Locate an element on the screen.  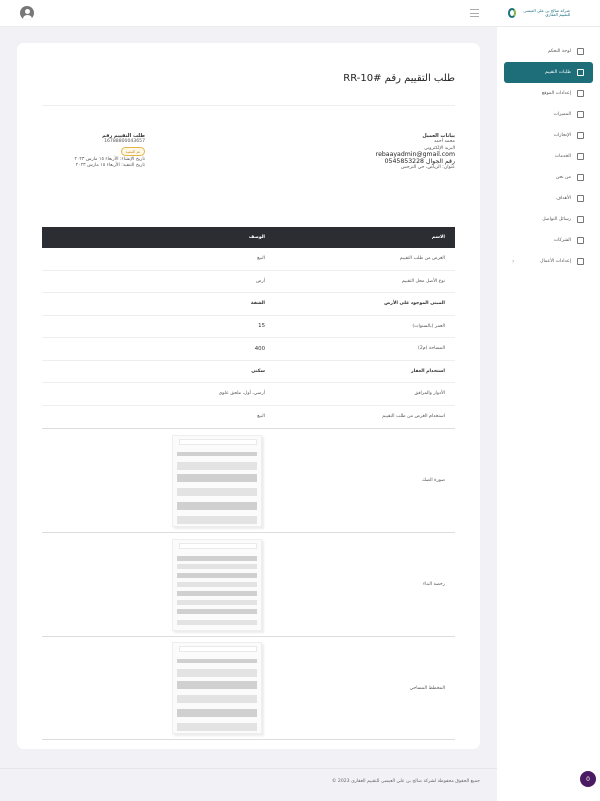
logo-text: شركة صالح بن علي العيسى للتقييم العقاري is located at coordinates (546, 12).